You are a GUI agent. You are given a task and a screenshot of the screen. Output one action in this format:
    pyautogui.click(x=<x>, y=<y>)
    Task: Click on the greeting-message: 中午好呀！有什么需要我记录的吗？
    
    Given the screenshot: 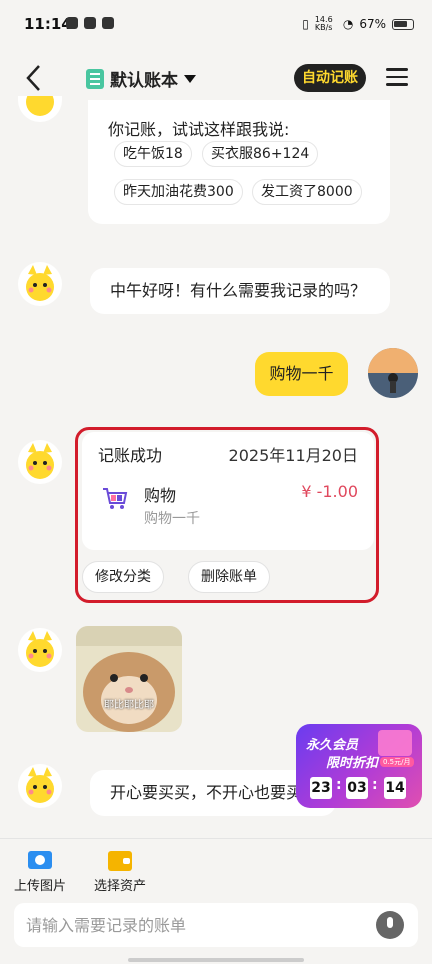 What is the action you would take?
    pyautogui.click(x=240, y=291)
    